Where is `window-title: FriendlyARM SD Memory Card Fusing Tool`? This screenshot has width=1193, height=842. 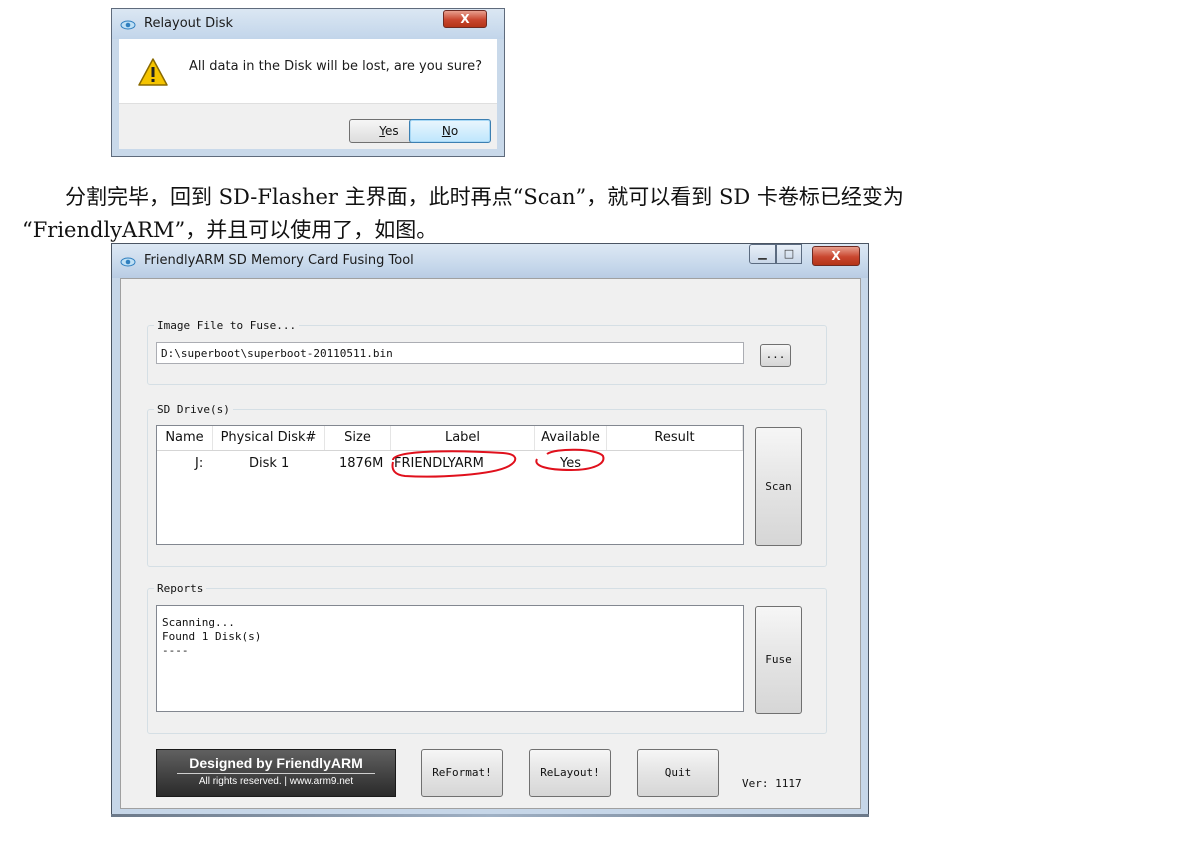 window-title: FriendlyARM SD Memory Card Fusing Tool is located at coordinates (279, 260).